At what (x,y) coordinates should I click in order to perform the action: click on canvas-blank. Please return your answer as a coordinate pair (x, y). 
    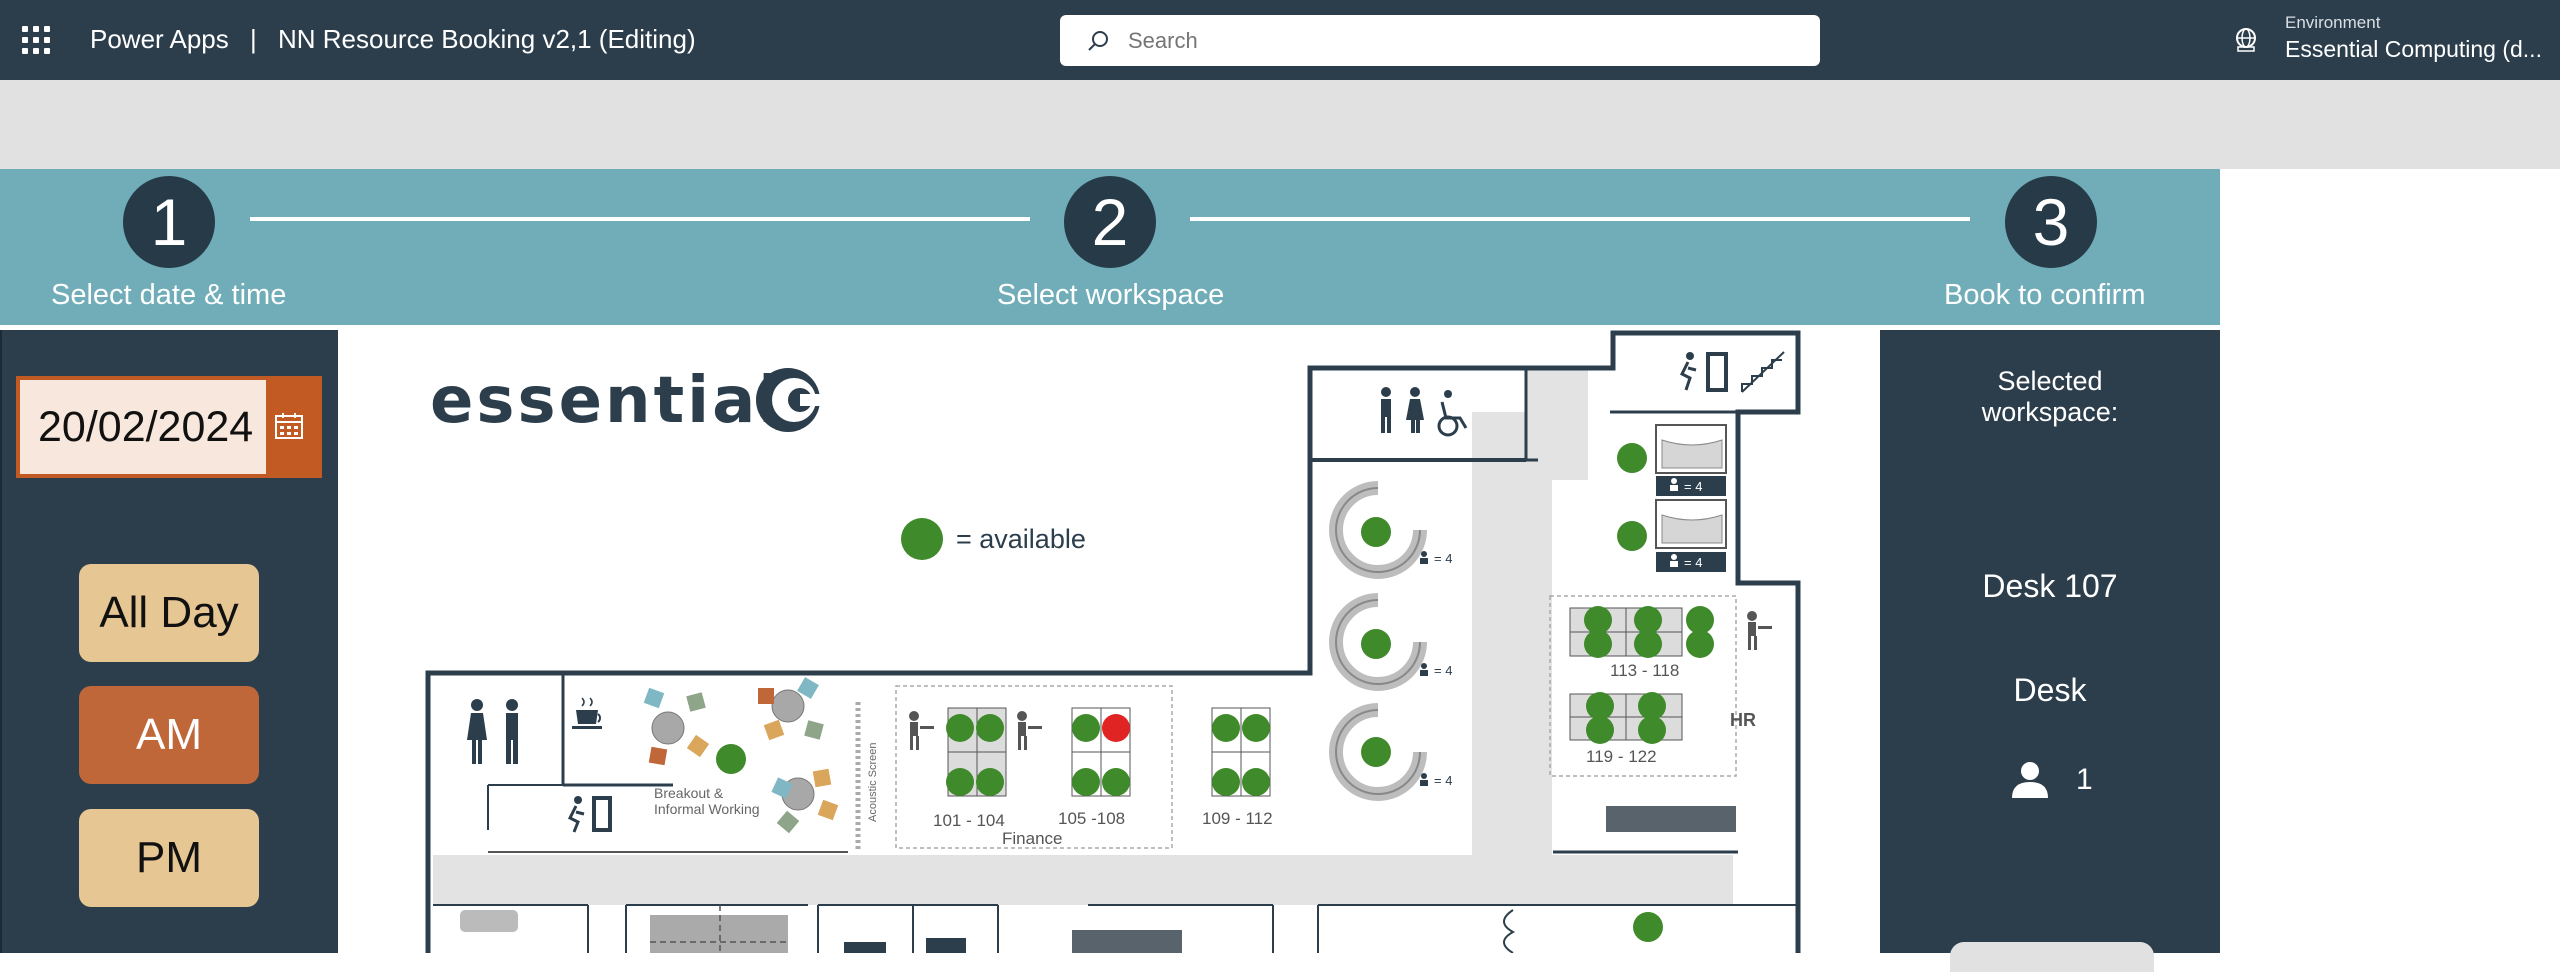
    Looking at the image, I should click on (2390, 561).